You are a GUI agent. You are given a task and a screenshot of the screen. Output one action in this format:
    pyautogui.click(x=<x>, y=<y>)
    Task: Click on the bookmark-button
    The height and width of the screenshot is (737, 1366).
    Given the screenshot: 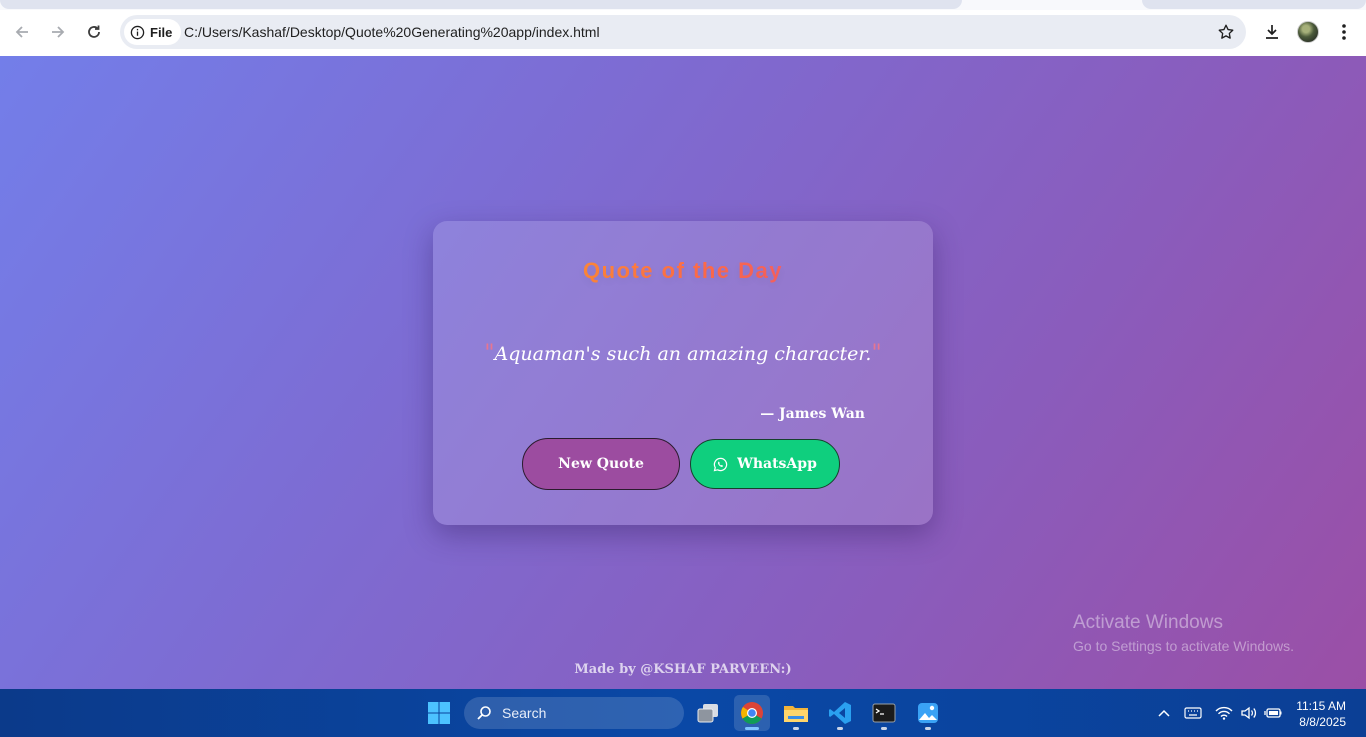 What is the action you would take?
    pyautogui.click(x=1226, y=32)
    